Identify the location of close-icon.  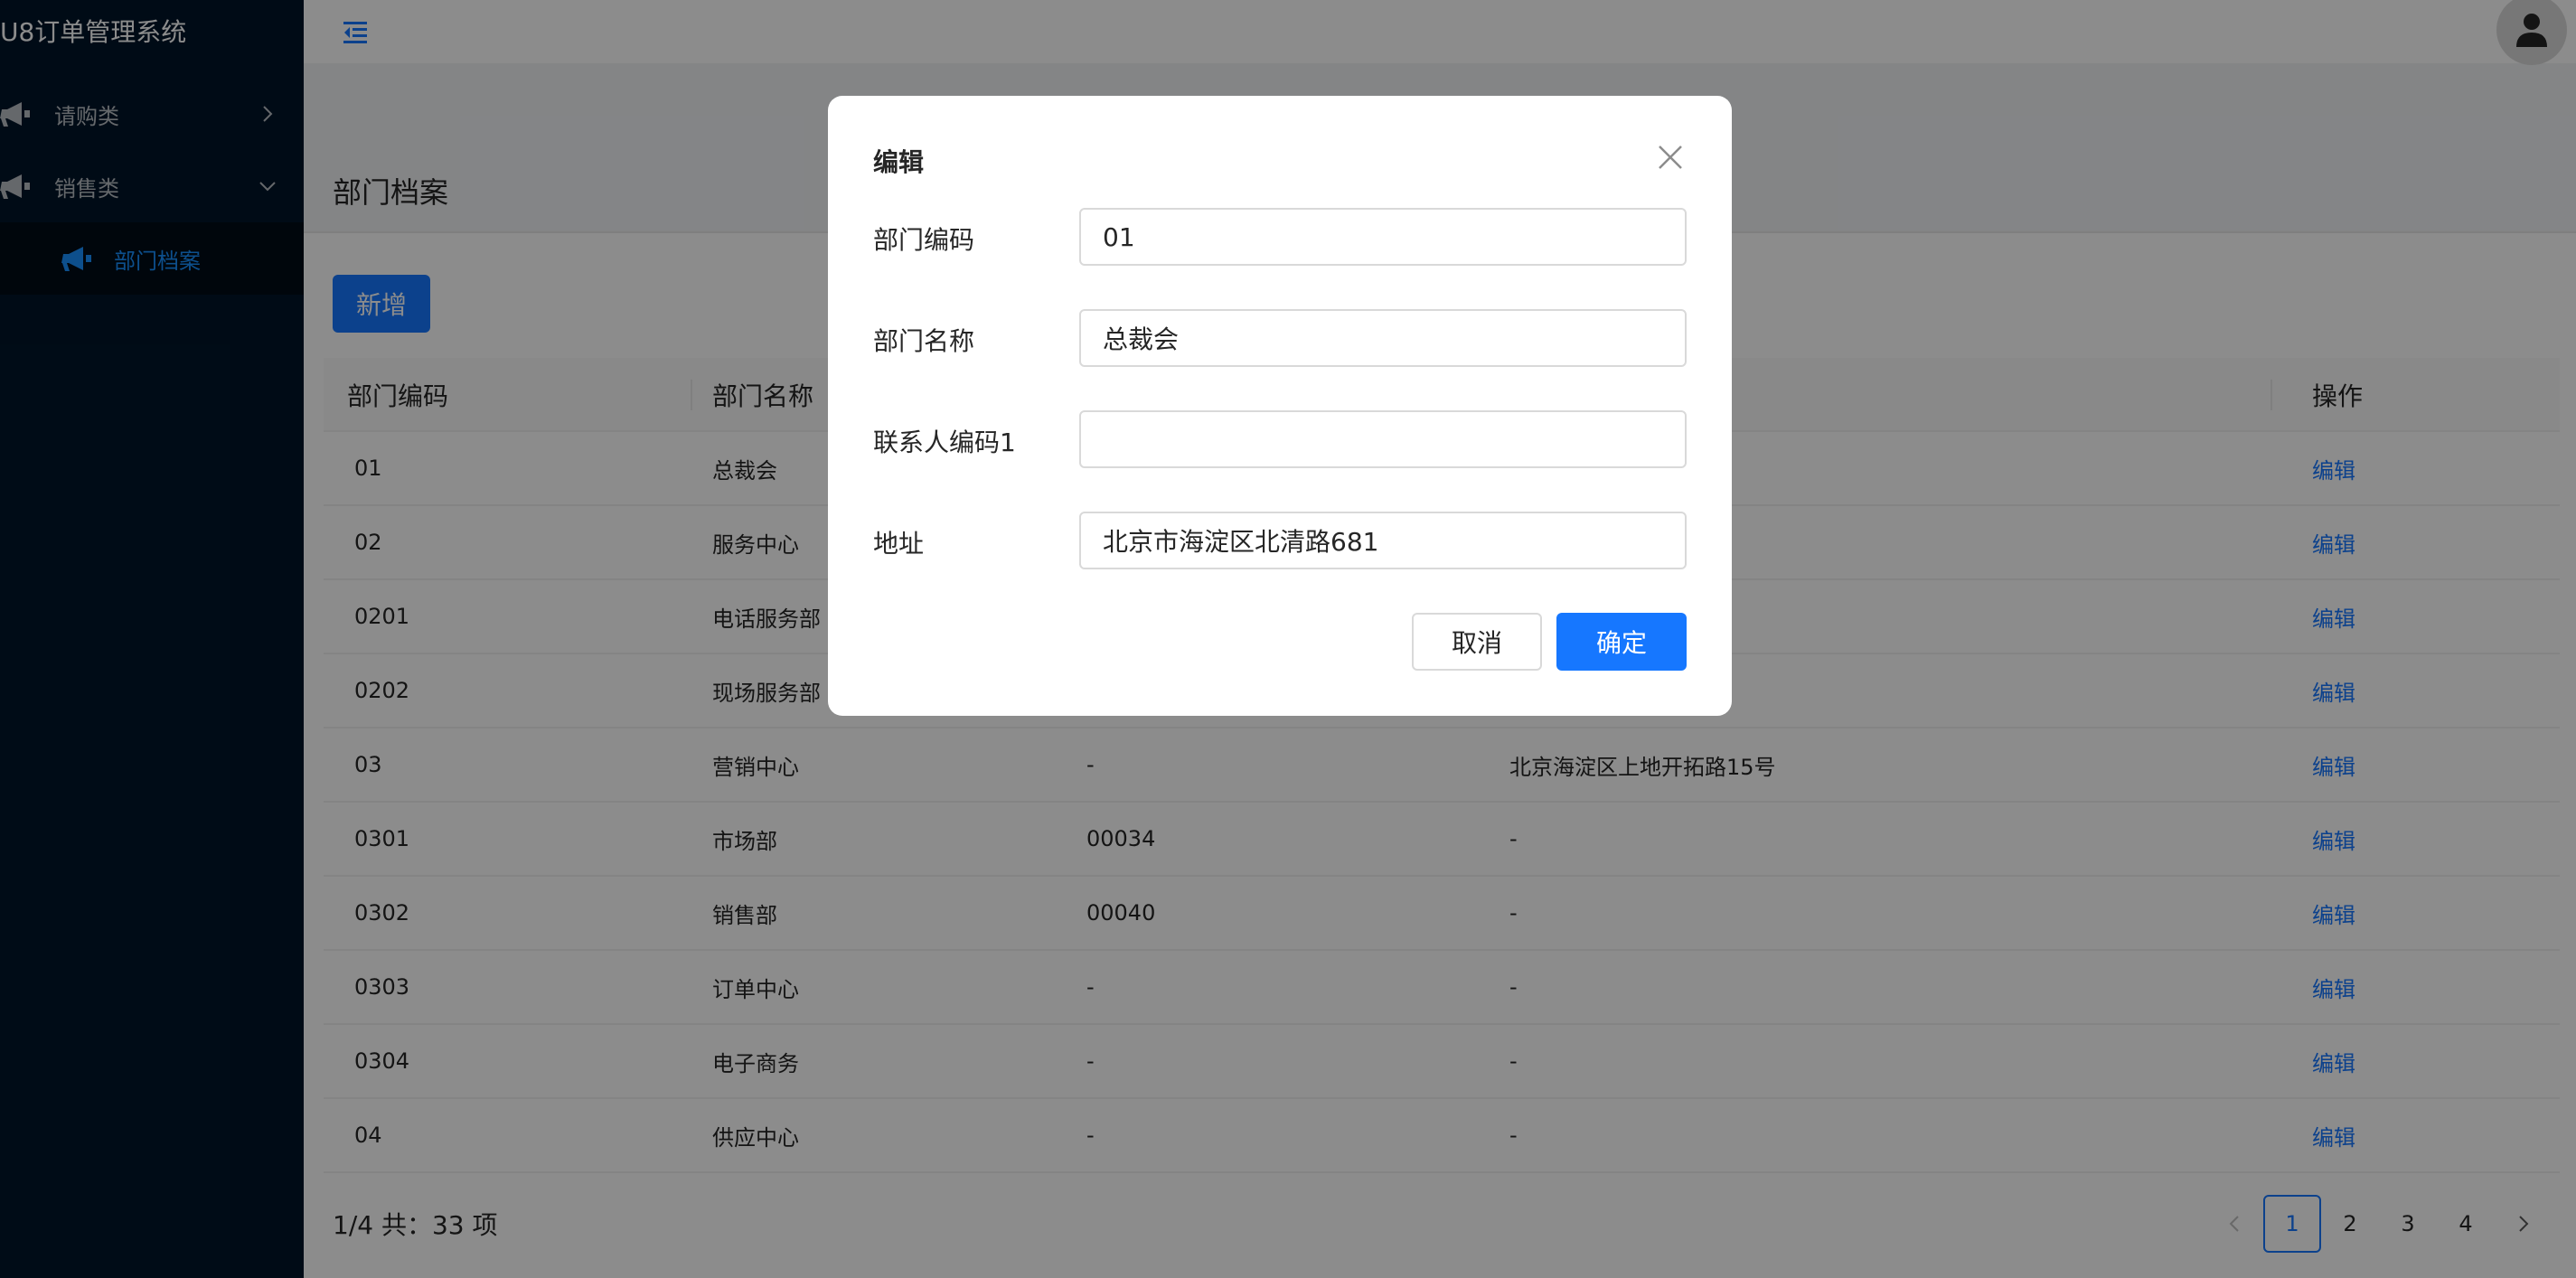
(1670, 157).